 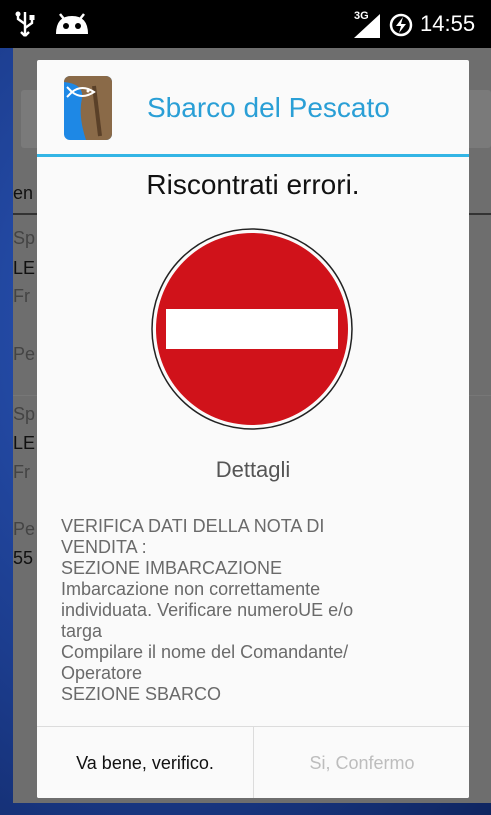 I want to click on background-text: en, so click(x=23, y=193).